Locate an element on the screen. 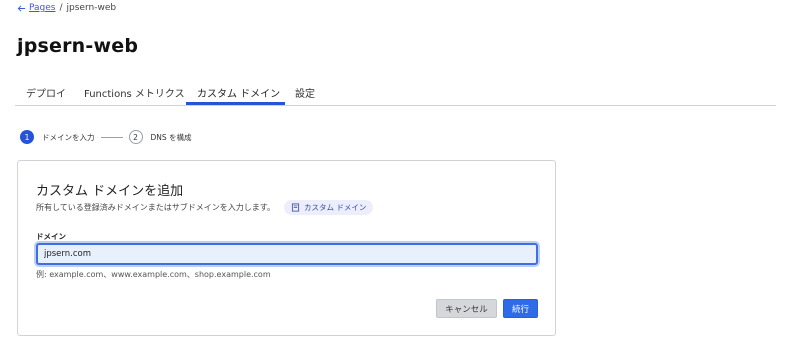  card-description-row: 所有している登録済みドメインまたはサブドメインを入力します。 カスタム ドメイン is located at coordinates (205, 207).